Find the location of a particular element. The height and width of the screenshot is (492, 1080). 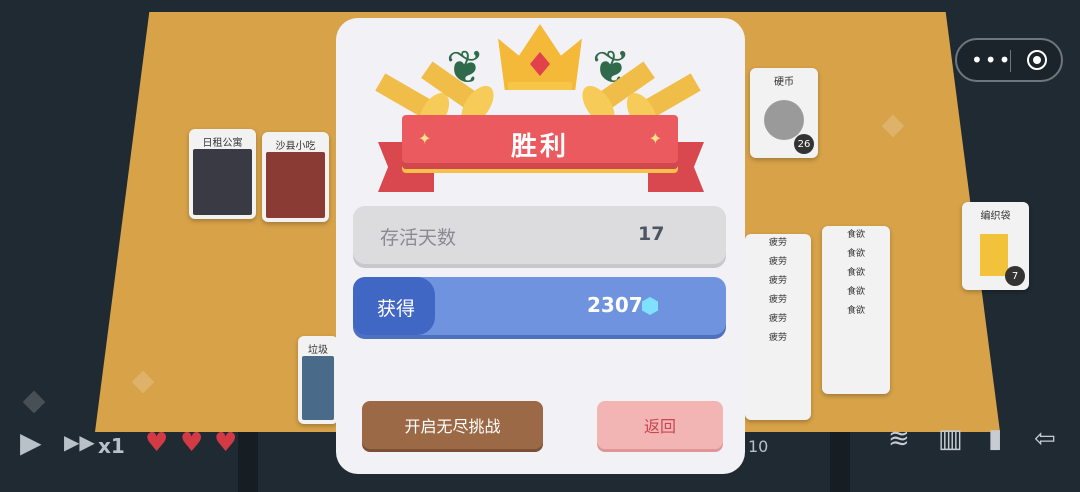

reward-row: 获得 2307 is located at coordinates (539, 306).